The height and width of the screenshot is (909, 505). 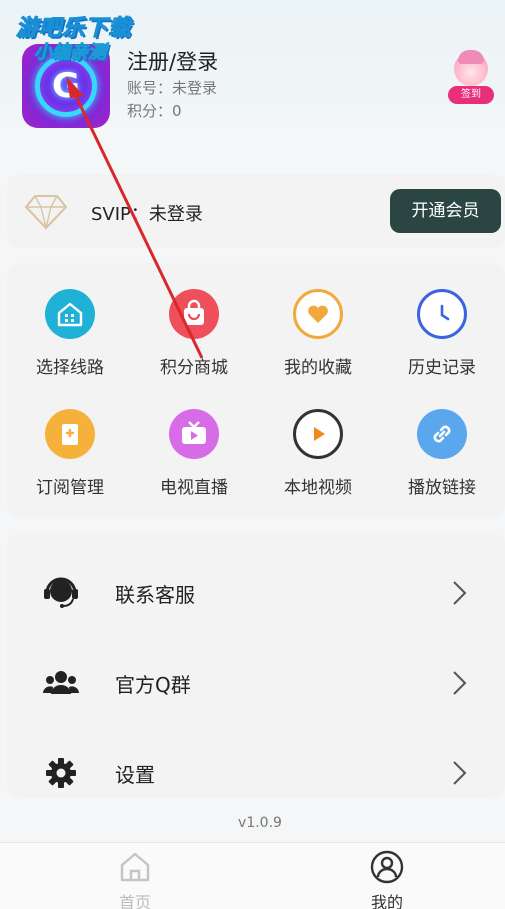 What do you see at coordinates (172, 88) in the screenshot?
I see `account-status: 账号：未登录` at bounding box center [172, 88].